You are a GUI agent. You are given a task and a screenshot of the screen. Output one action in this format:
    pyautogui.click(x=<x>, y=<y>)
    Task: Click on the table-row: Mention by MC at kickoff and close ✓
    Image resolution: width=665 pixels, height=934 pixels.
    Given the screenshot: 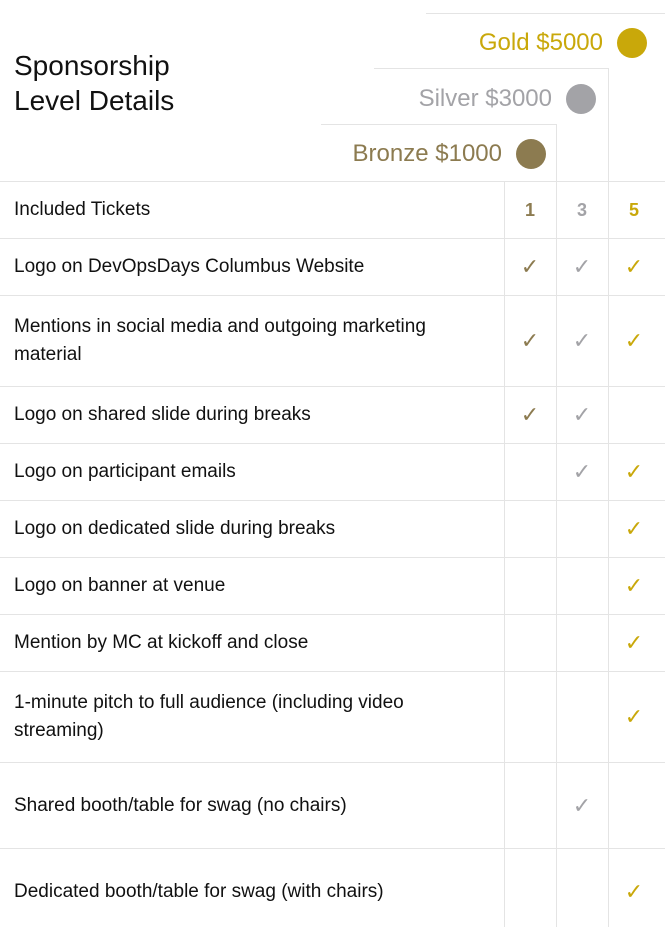 What is the action you would take?
    pyautogui.click(x=332, y=642)
    